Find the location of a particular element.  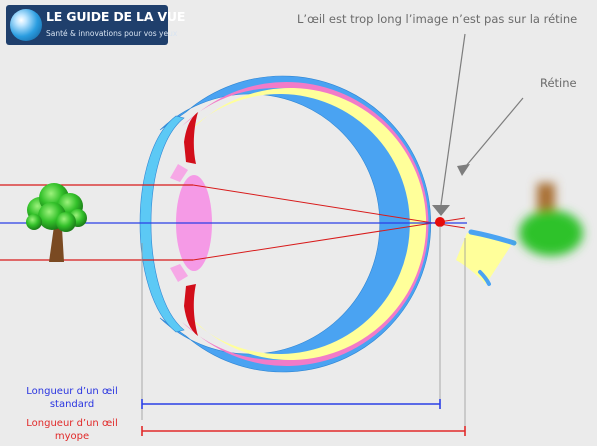

myopic-length-label-line1: Longueur d’un œil is located at coordinates (72, 423).